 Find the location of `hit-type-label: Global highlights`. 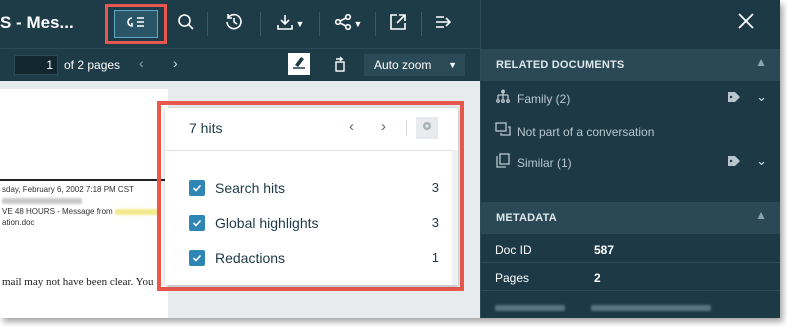

hit-type-label: Global highlights is located at coordinates (267, 223).